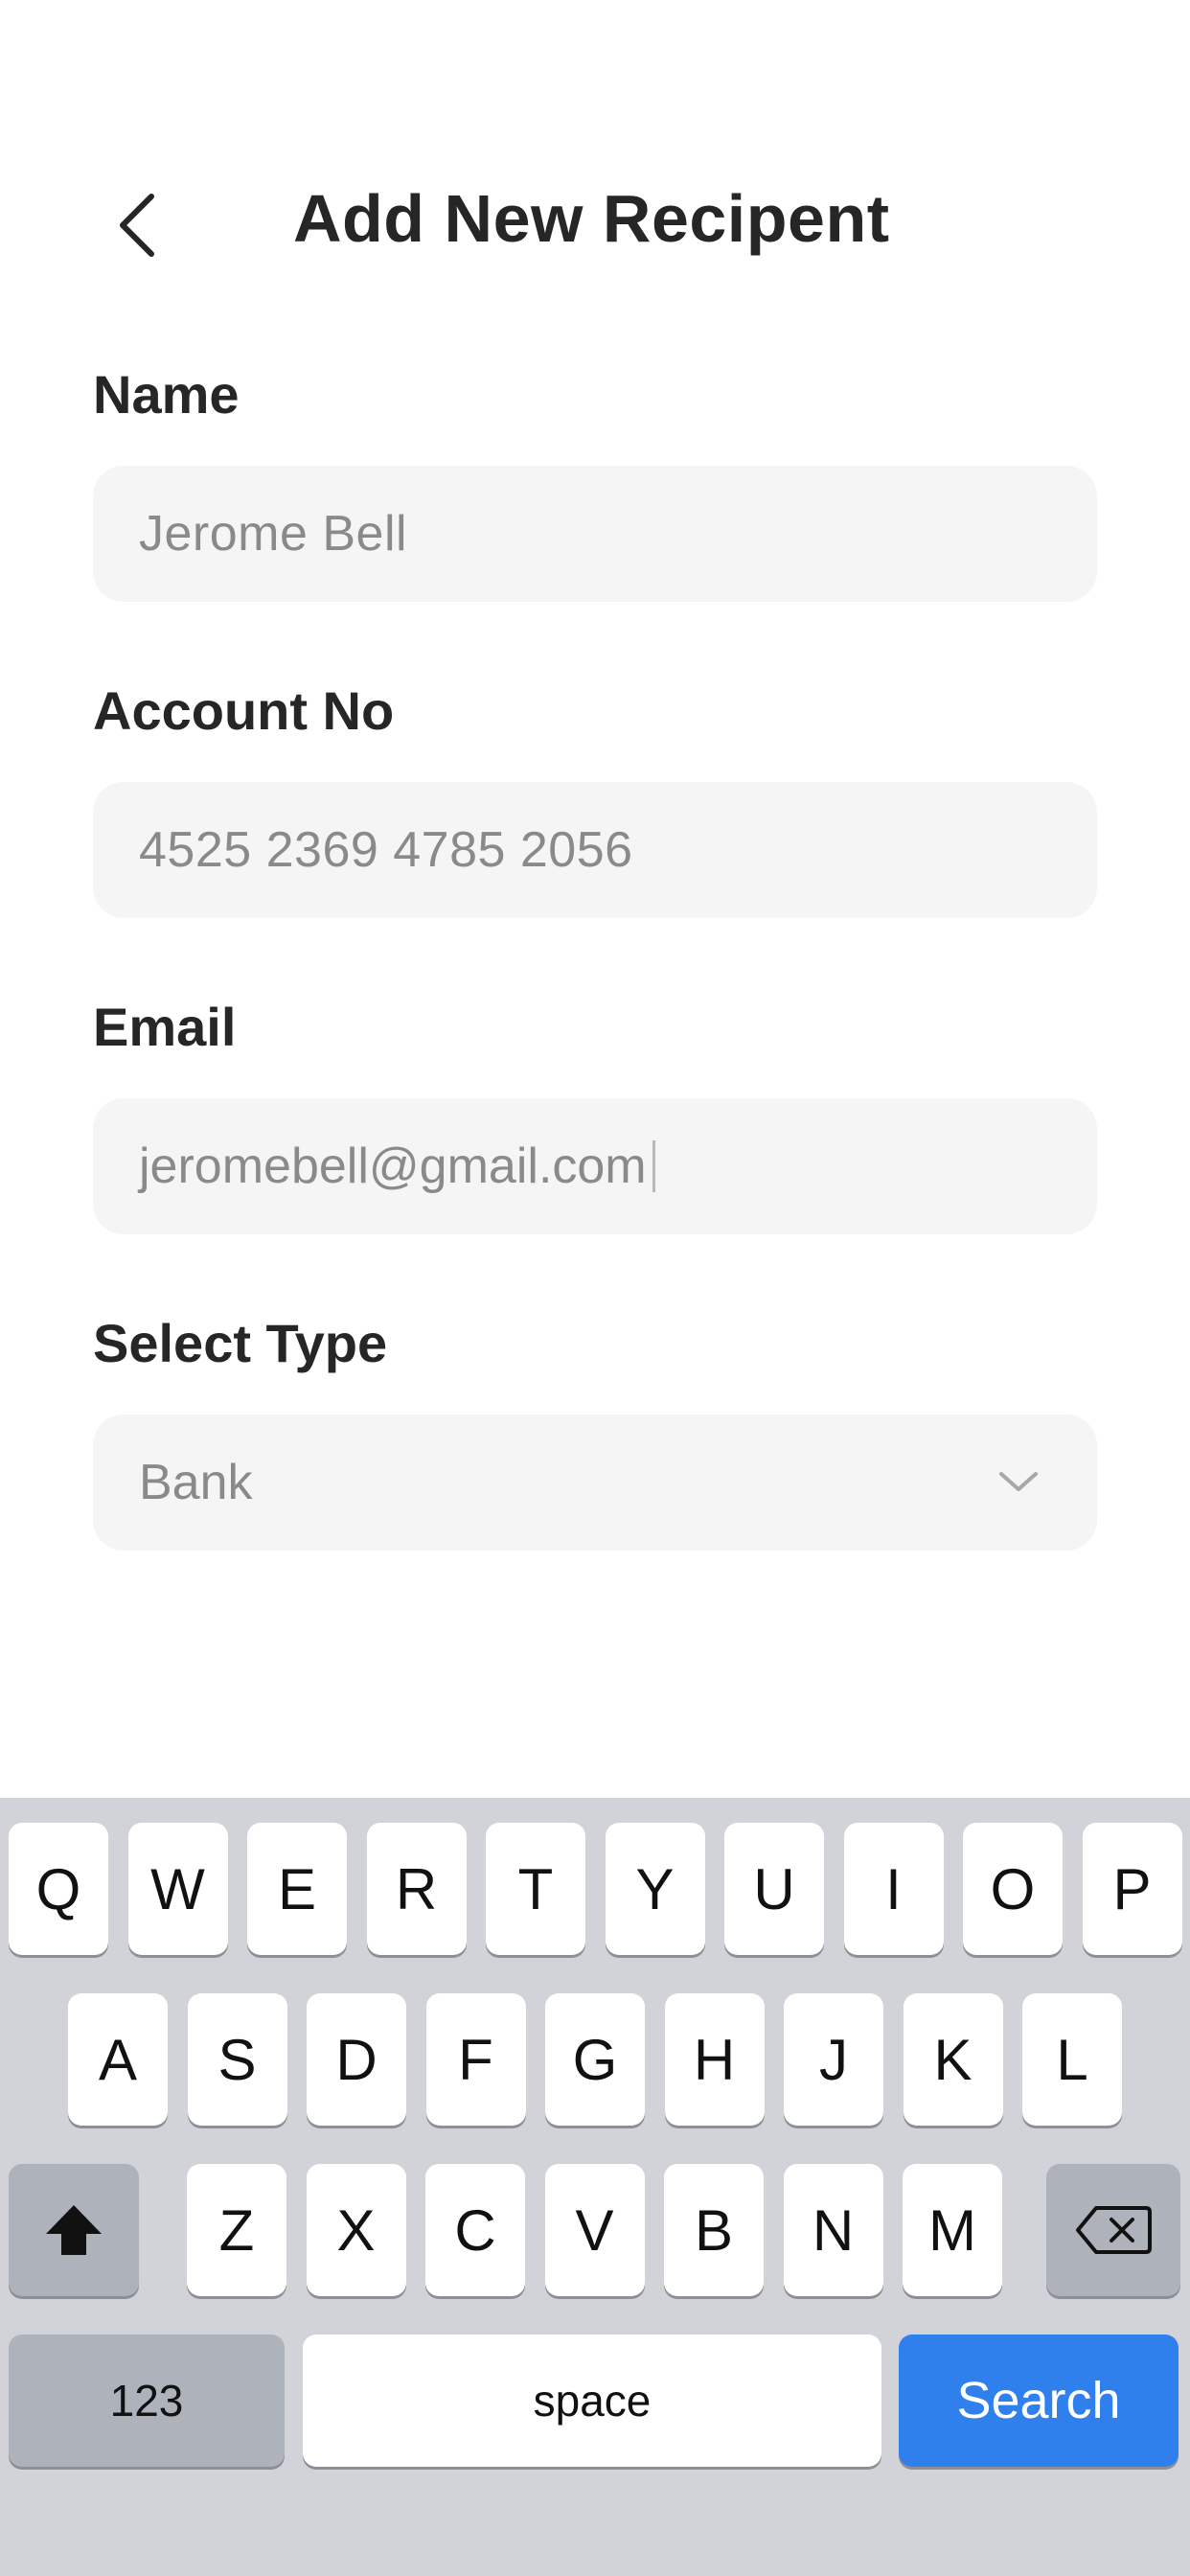  What do you see at coordinates (1018, 1481) in the screenshot?
I see `chevron-down-icon` at bounding box center [1018, 1481].